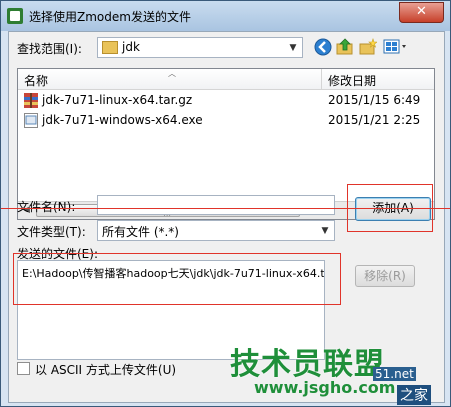  Describe the element at coordinates (225, 16) in the screenshot. I see `title-bar: 选择使用Zmodem发送的文件 ✕` at that location.